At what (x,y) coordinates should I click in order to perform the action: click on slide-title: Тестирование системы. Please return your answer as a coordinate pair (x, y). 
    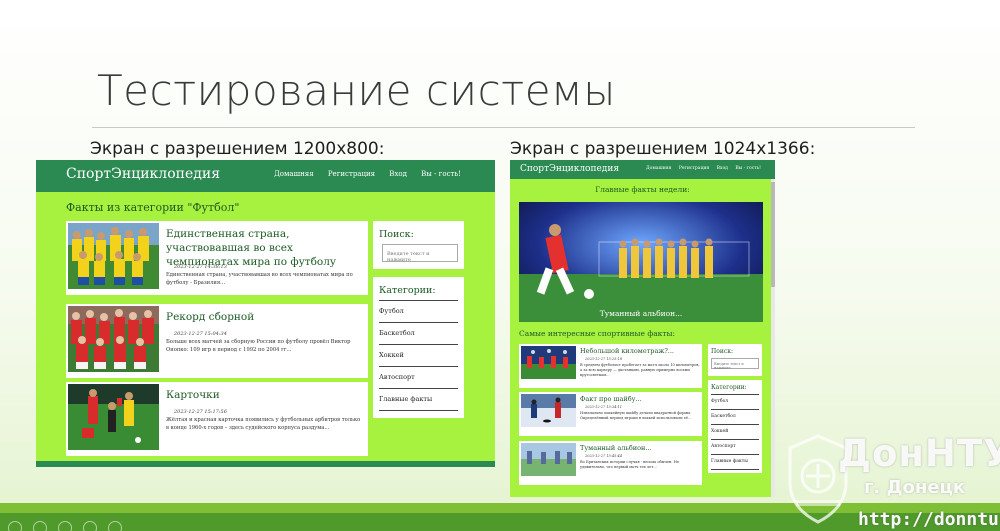
    Looking at the image, I should click on (356, 90).